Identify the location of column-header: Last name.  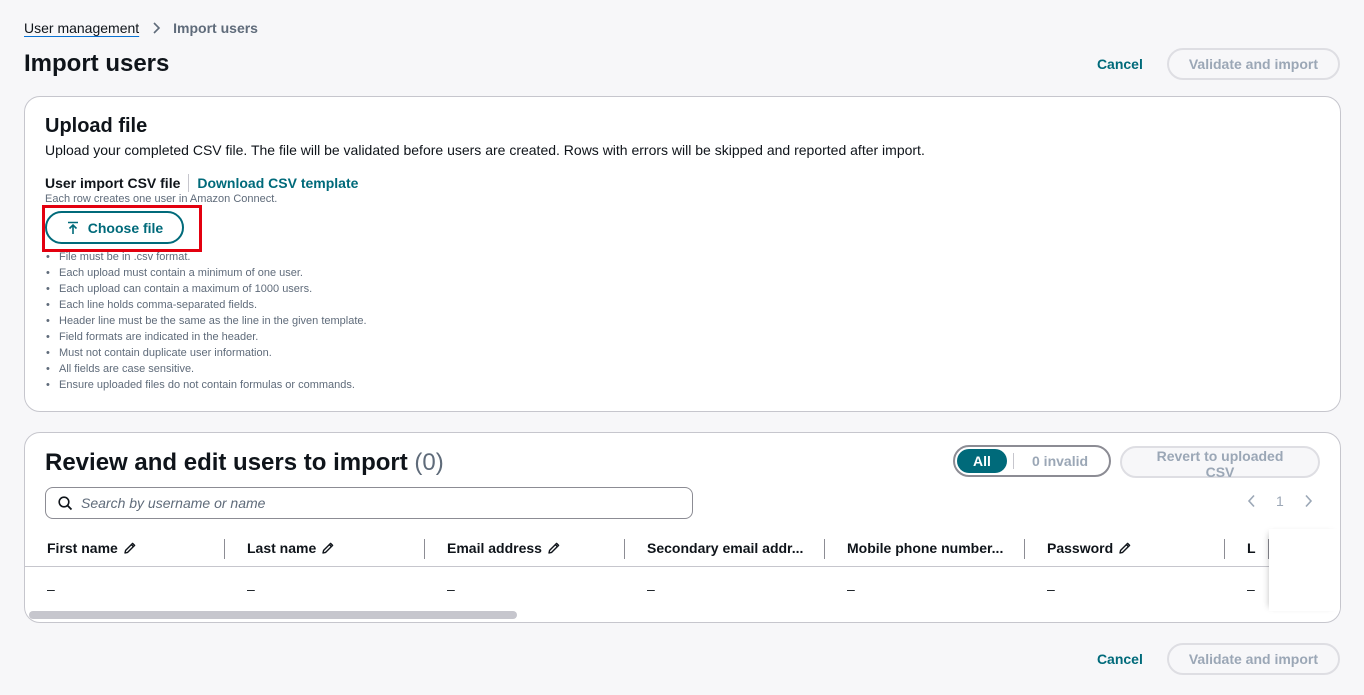
(325, 548).